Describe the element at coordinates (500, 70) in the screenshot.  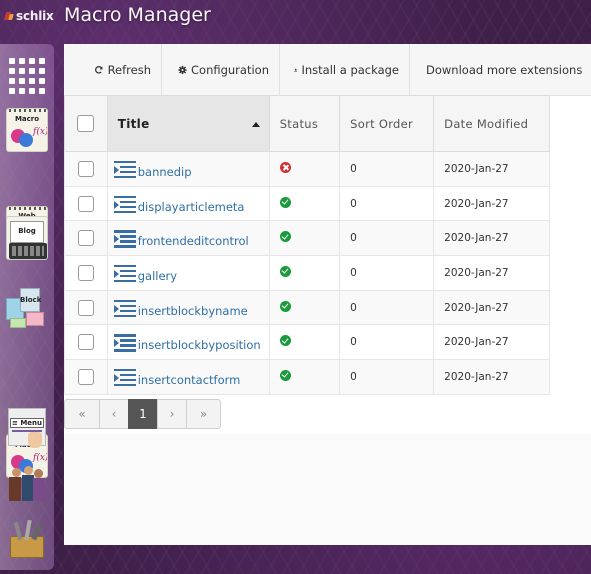
I see `download-extensions-button: Download more extensions` at that location.